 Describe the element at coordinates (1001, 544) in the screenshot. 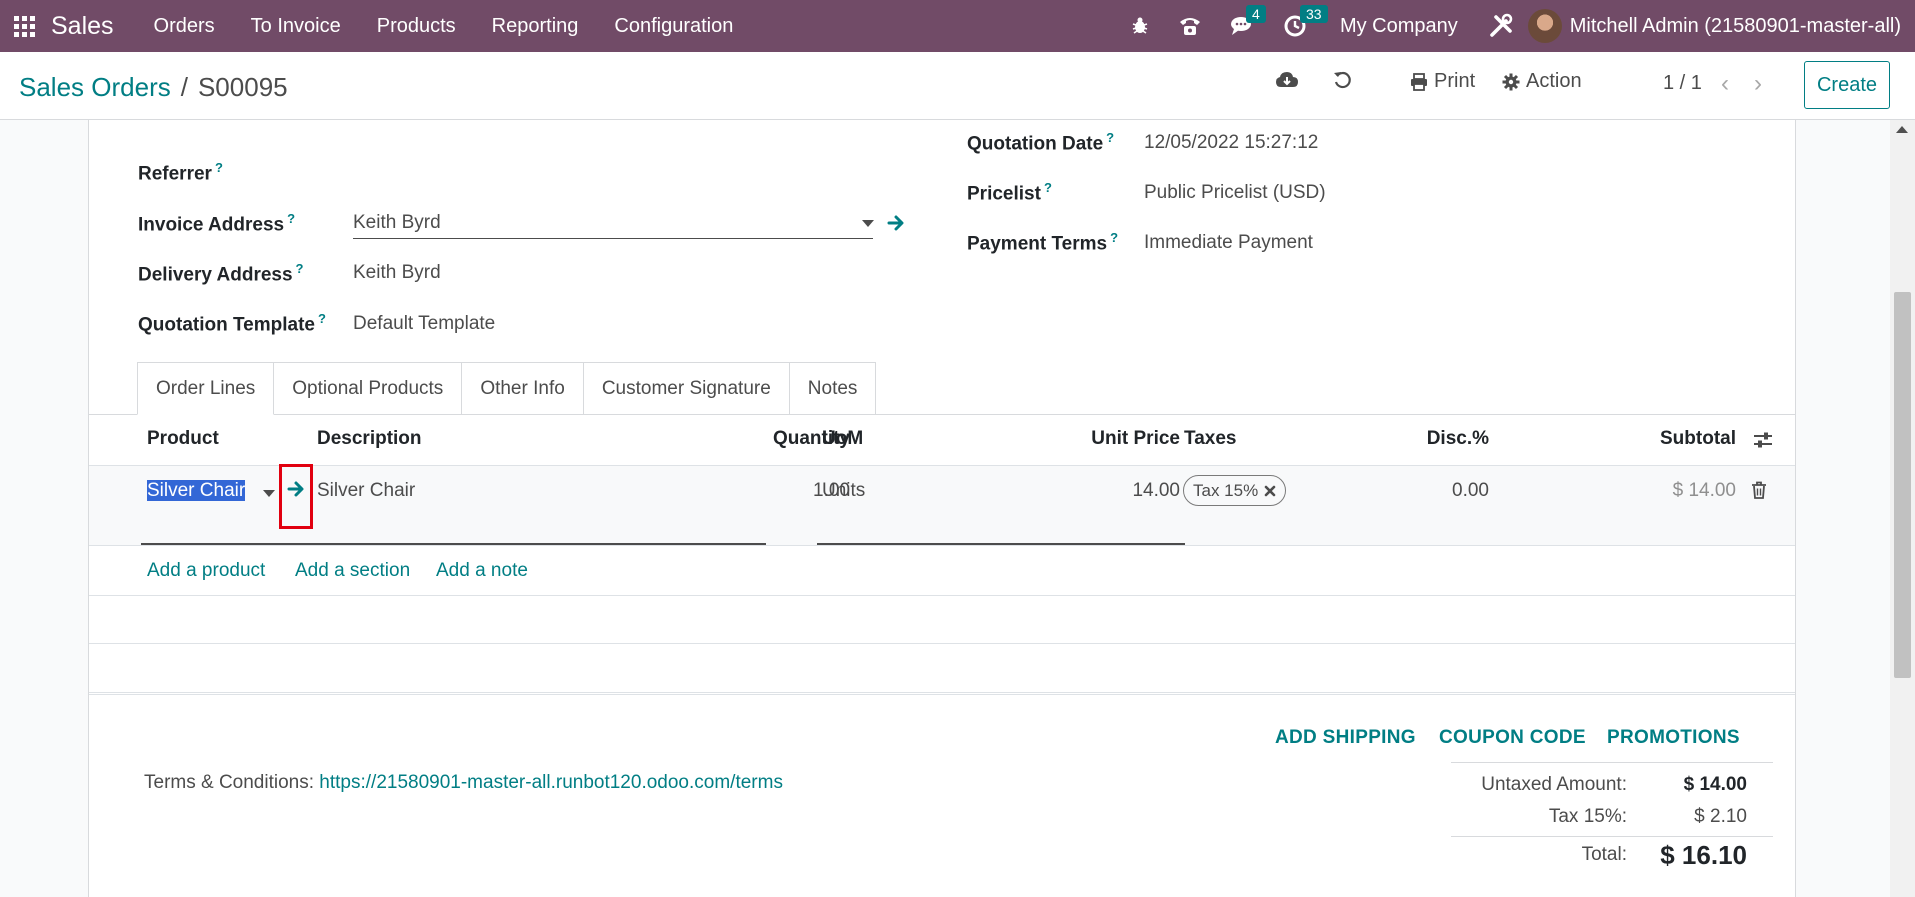

I see `row-edit-underline-right` at that location.